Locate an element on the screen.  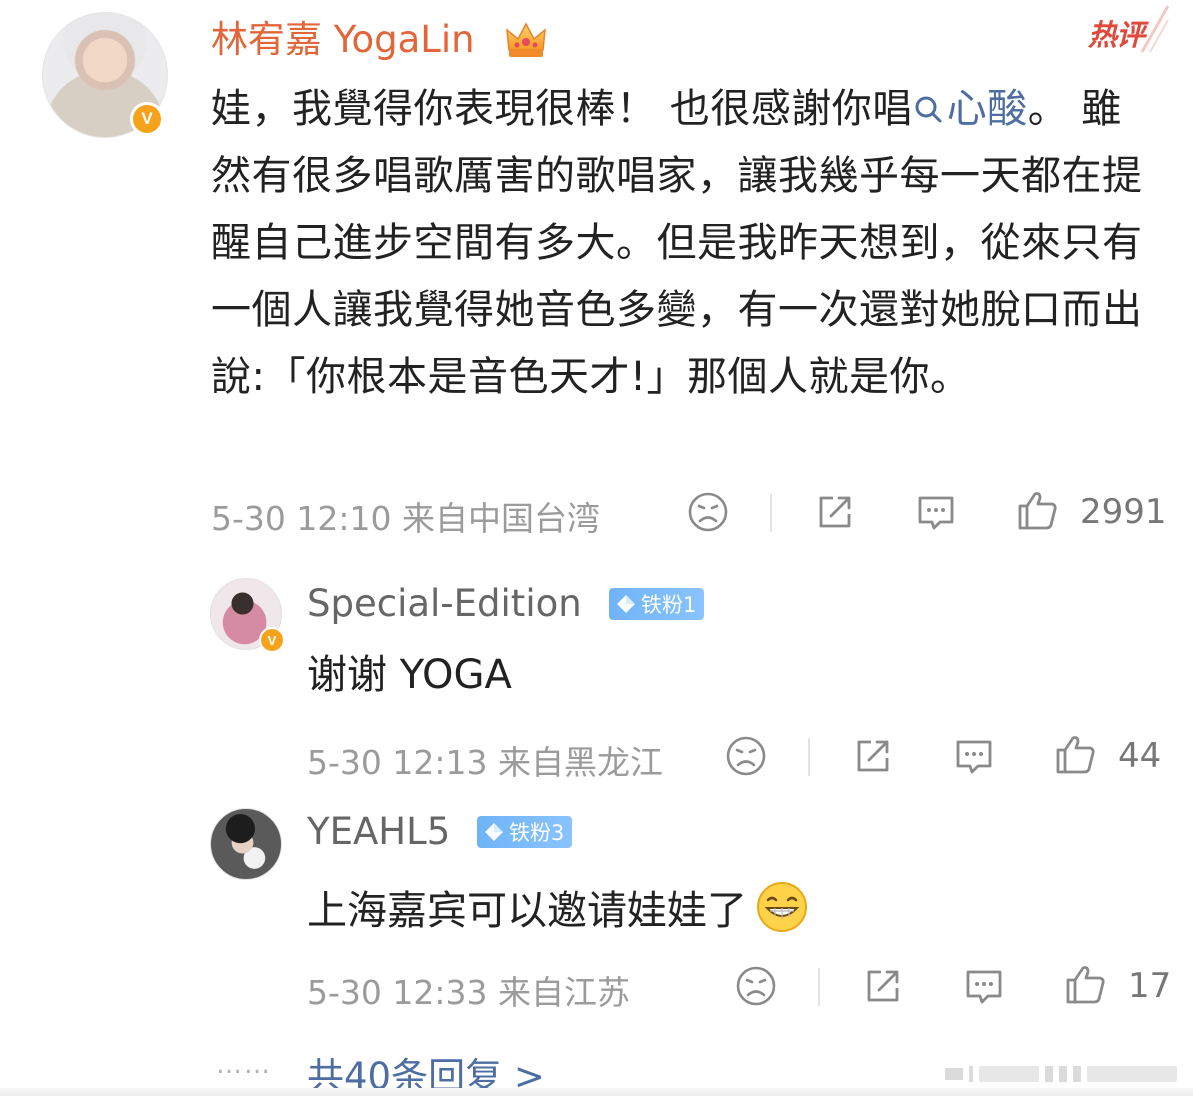
reply-author-name: YEAHL5 is located at coordinates (378, 832).